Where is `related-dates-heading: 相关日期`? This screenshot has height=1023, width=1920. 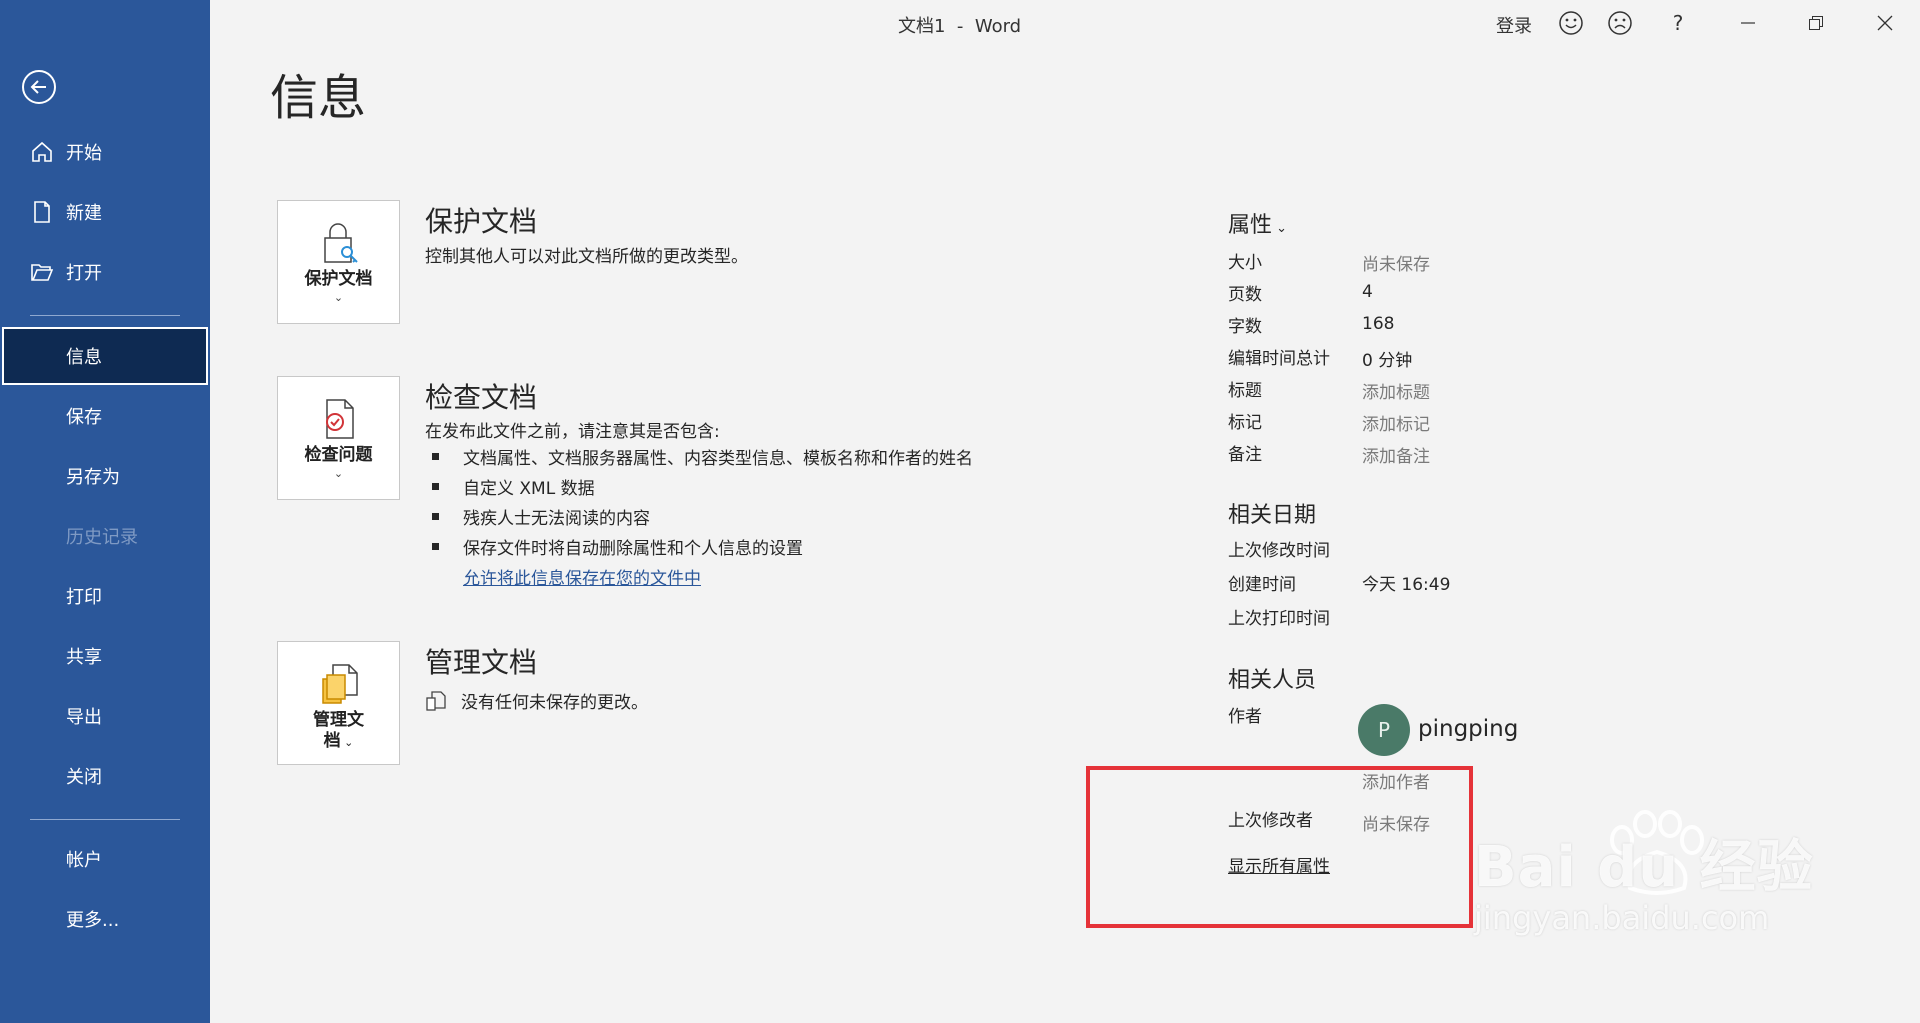 related-dates-heading: 相关日期 is located at coordinates (1272, 515).